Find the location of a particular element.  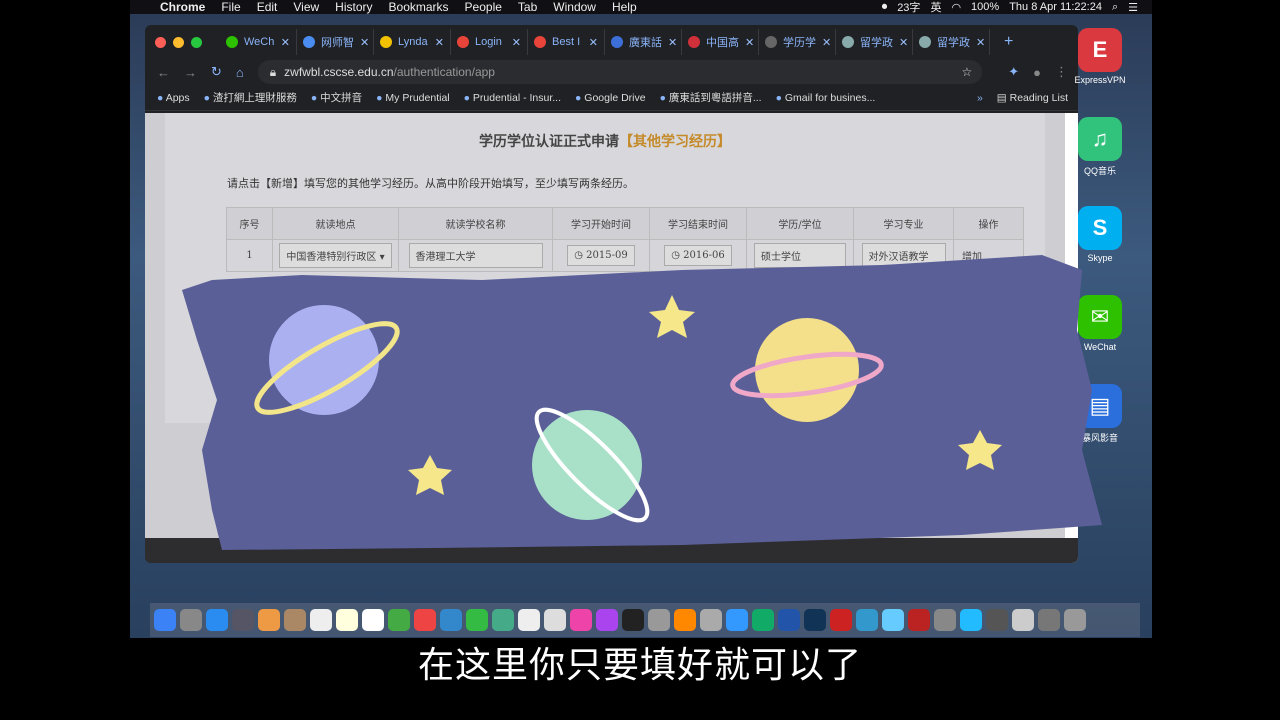

desktop-icon: E ExpressVPN is located at coordinates (1100, 56).